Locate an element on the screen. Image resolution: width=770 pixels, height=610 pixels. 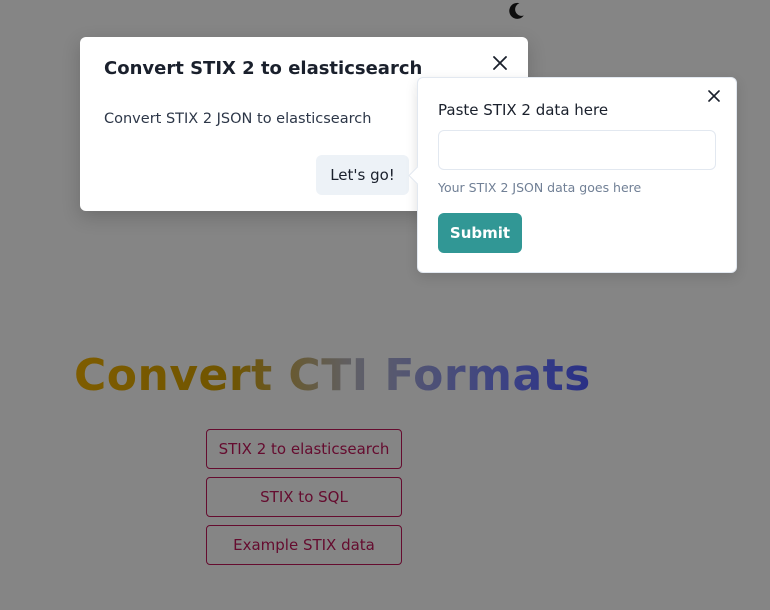
popover-close-button is located at coordinates (714, 96).